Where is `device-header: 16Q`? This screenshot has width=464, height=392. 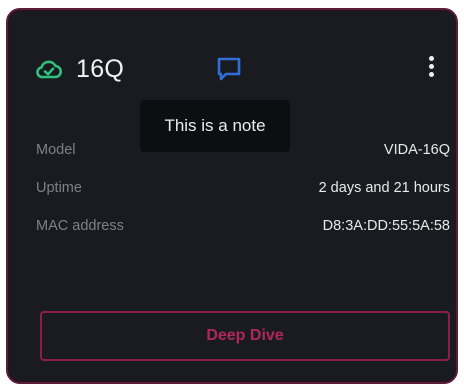
device-header: 16Q is located at coordinates (238, 72).